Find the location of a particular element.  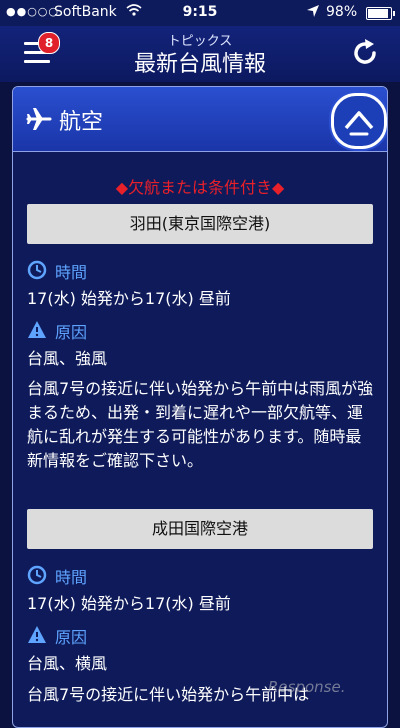

battery-fill is located at coordinates (378, 13).